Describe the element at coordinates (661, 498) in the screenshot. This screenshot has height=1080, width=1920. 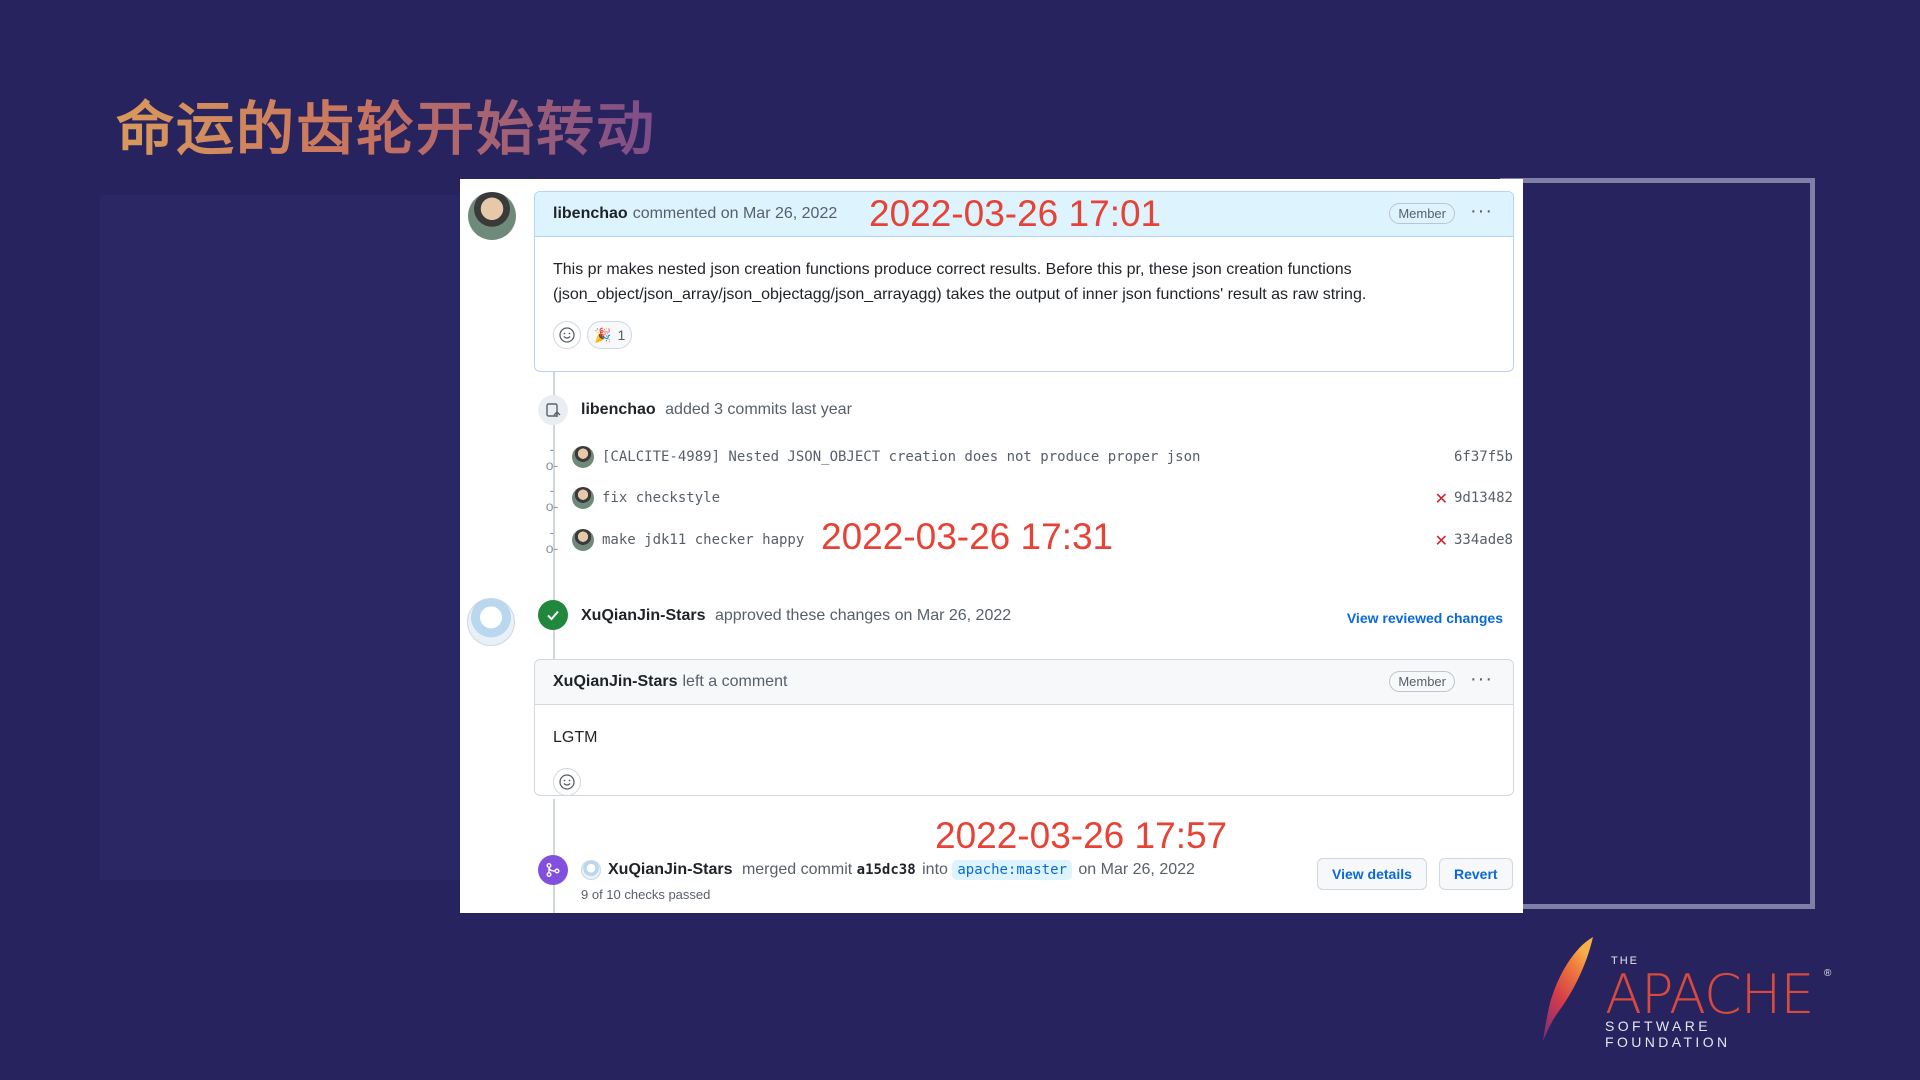
I see `commit-message: fix checkstyle` at that location.